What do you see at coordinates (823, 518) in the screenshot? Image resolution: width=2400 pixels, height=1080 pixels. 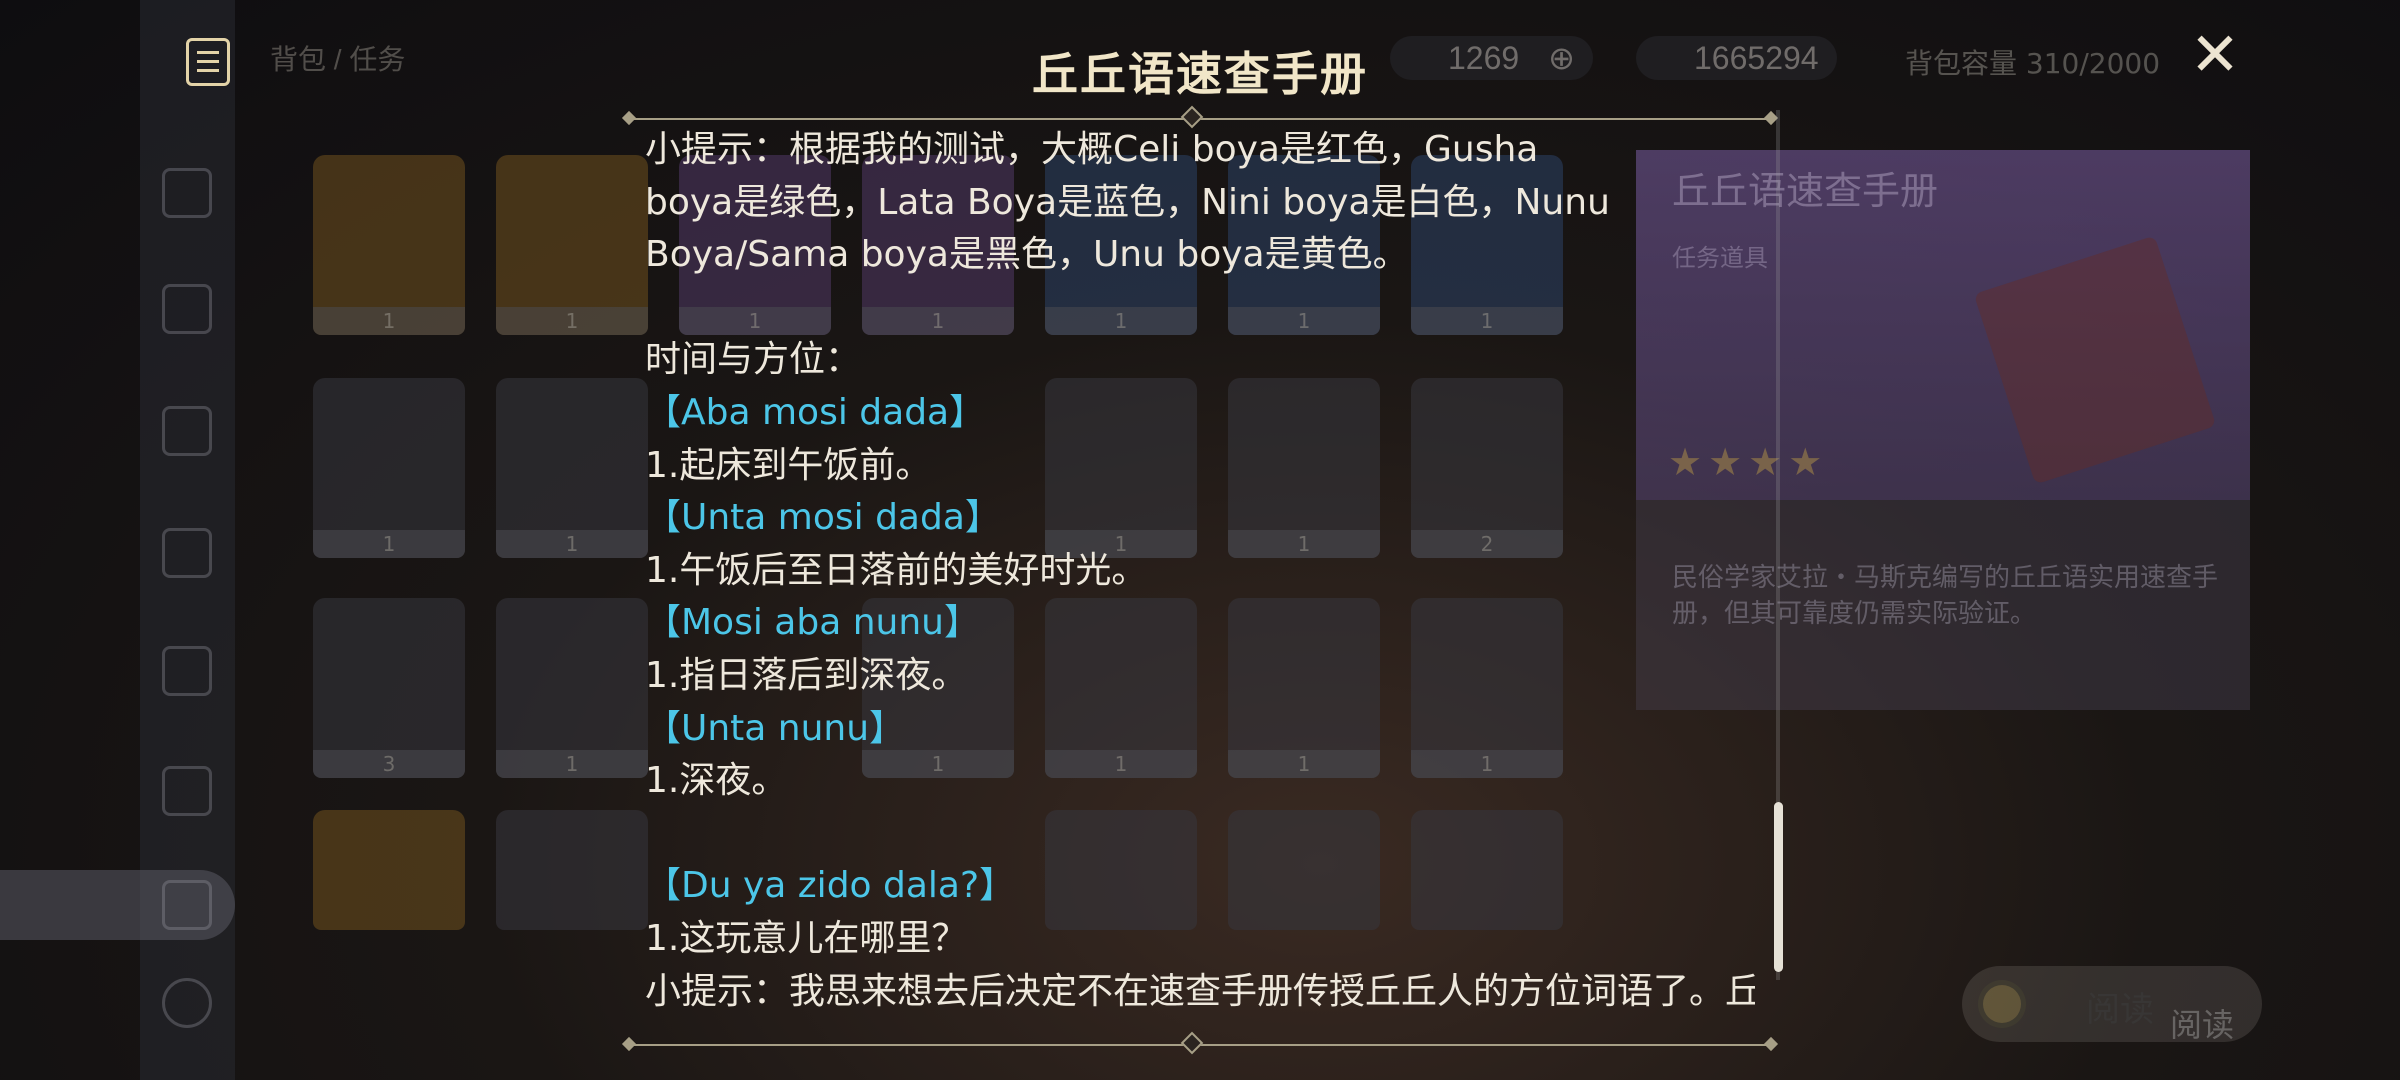 I see `phrase-heading: 【Unta mosi dada】` at bounding box center [823, 518].